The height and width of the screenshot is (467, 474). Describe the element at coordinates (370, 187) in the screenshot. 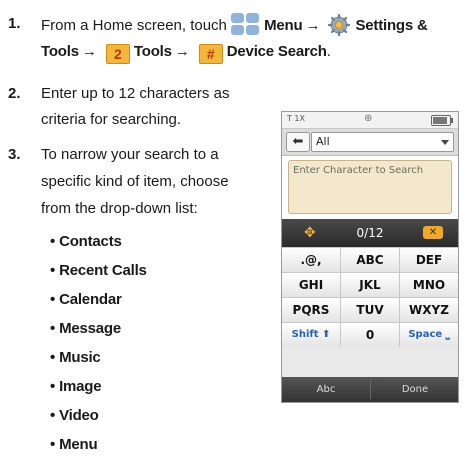

I see `search-input: Enter Character to Search` at that location.